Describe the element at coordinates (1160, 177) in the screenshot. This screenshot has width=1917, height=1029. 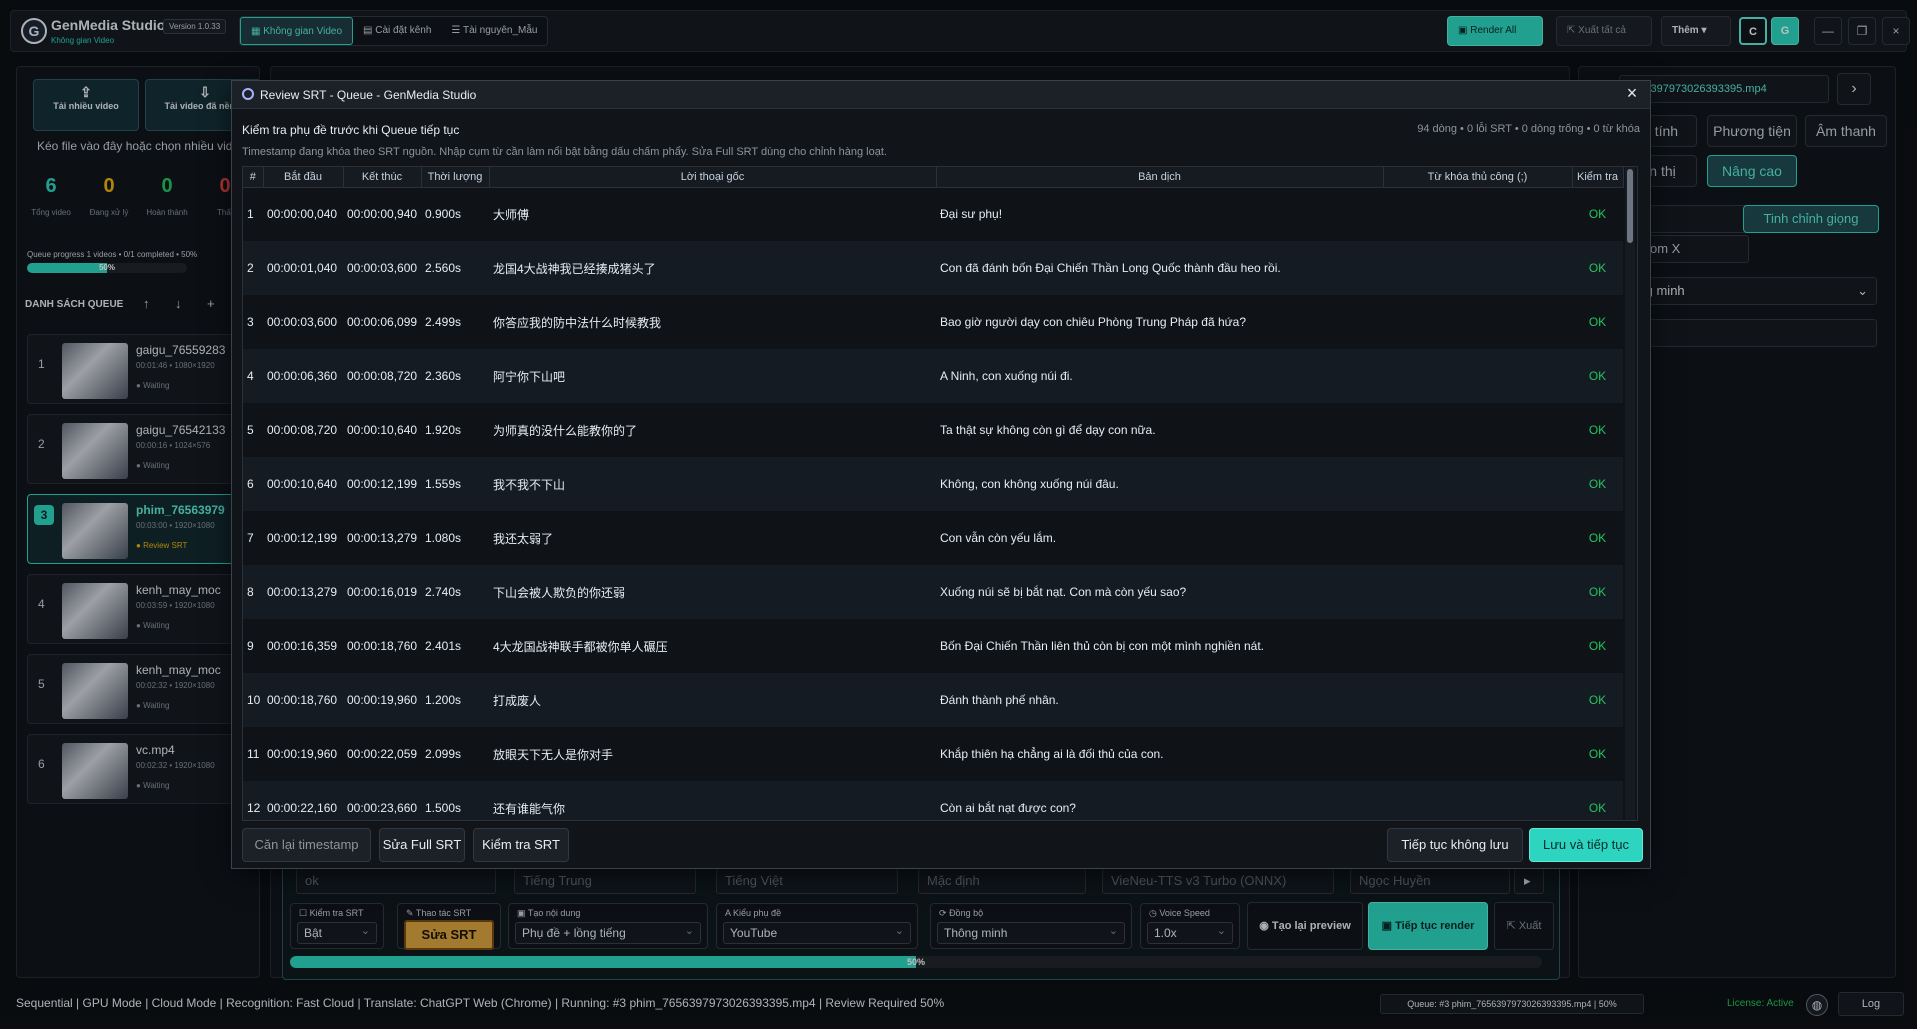
I see `col-translation: Bản dịch` at that location.